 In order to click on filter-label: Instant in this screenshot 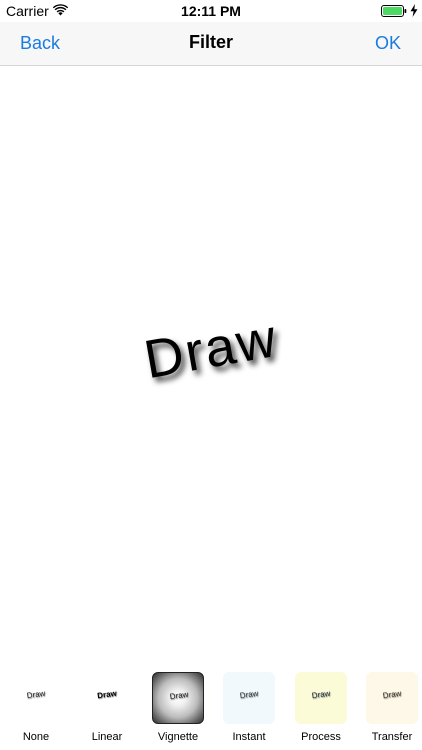, I will do `click(249, 737)`.